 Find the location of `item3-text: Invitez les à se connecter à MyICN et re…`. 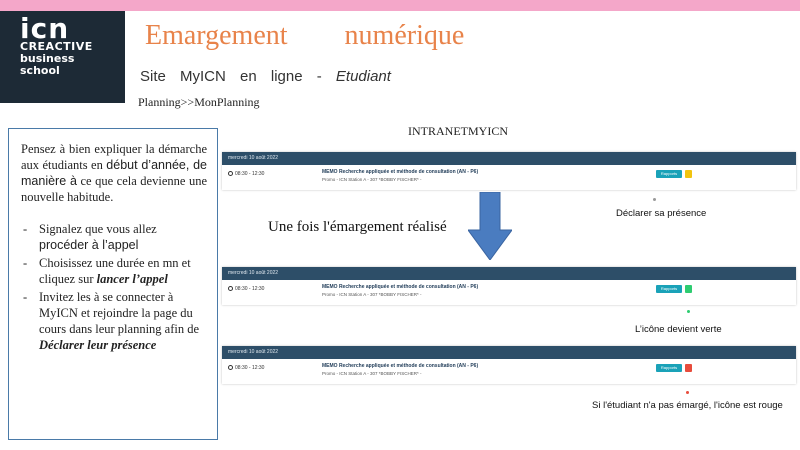

item3-text: Invitez les à se connecter à MyICN et re… is located at coordinates (119, 313).